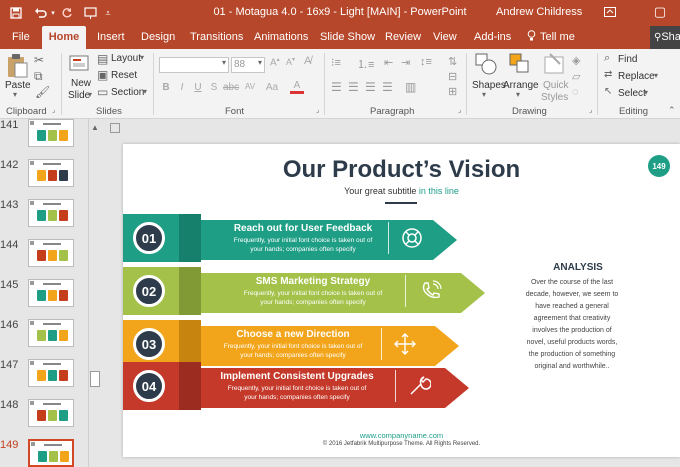 The height and width of the screenshot is (467, 680). What do you see at coordinates (665, 37) in the screenshot?
I see `share-button: ⚲Sha` at bounding box center [665, 37].